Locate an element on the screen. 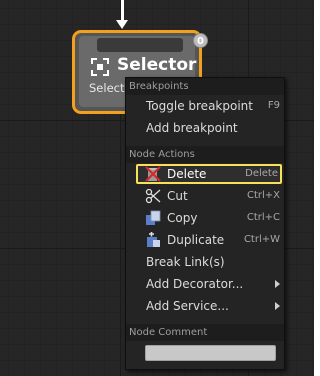 The height and width of the screenshot is (376, 320). menu-item-shortcut: Ctrl+C is located at coordinates (263, 217).